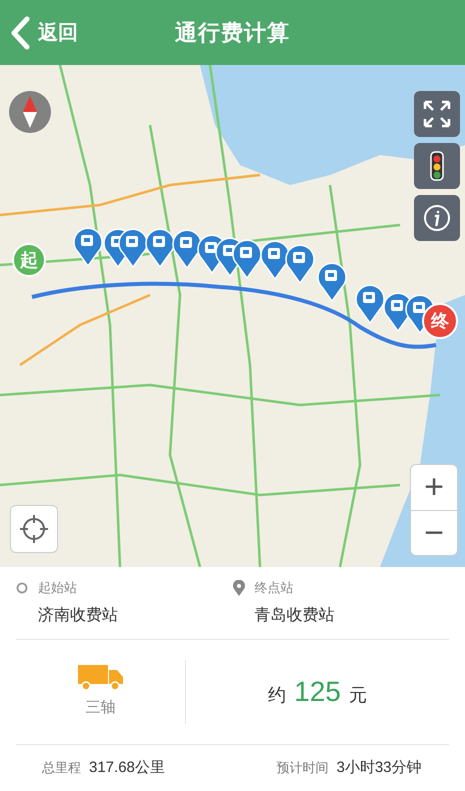 The height and width of the screenshot is (791, 465). Describe the element at coordinates (78, 616) in the screenshot. I see `station-name: 济南收费站` at that location.